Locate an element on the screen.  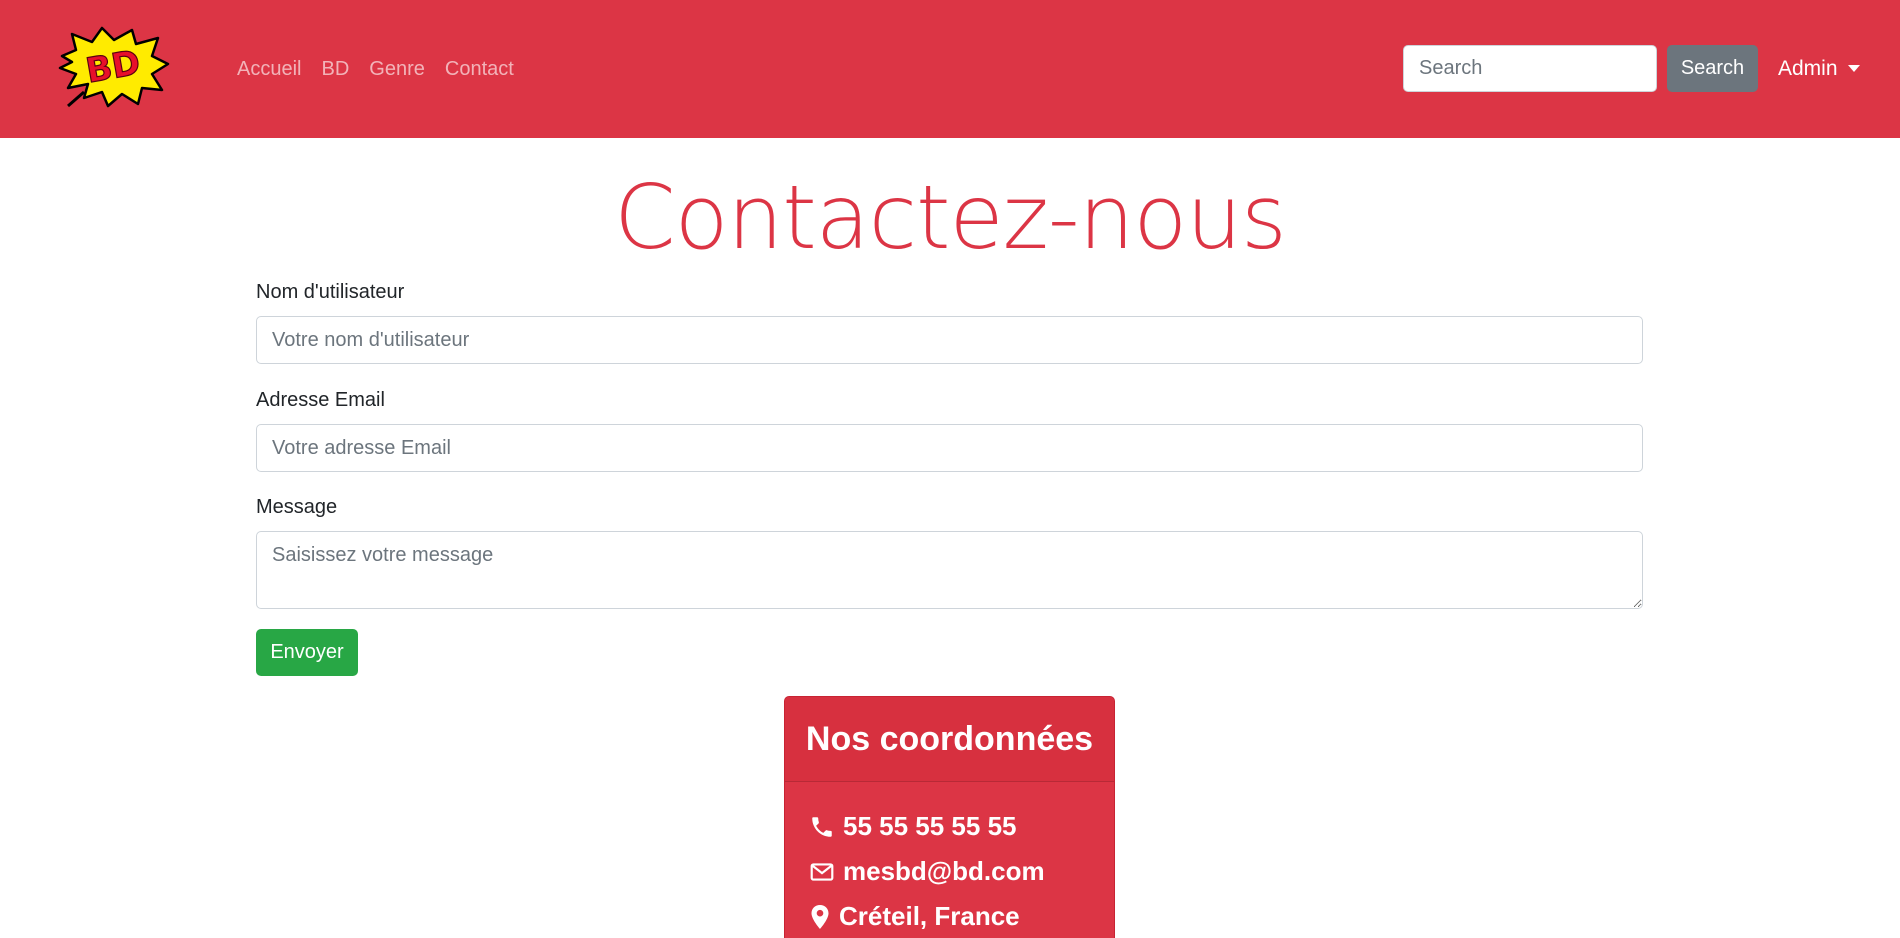
username-field is located at coordinates (949, 340).